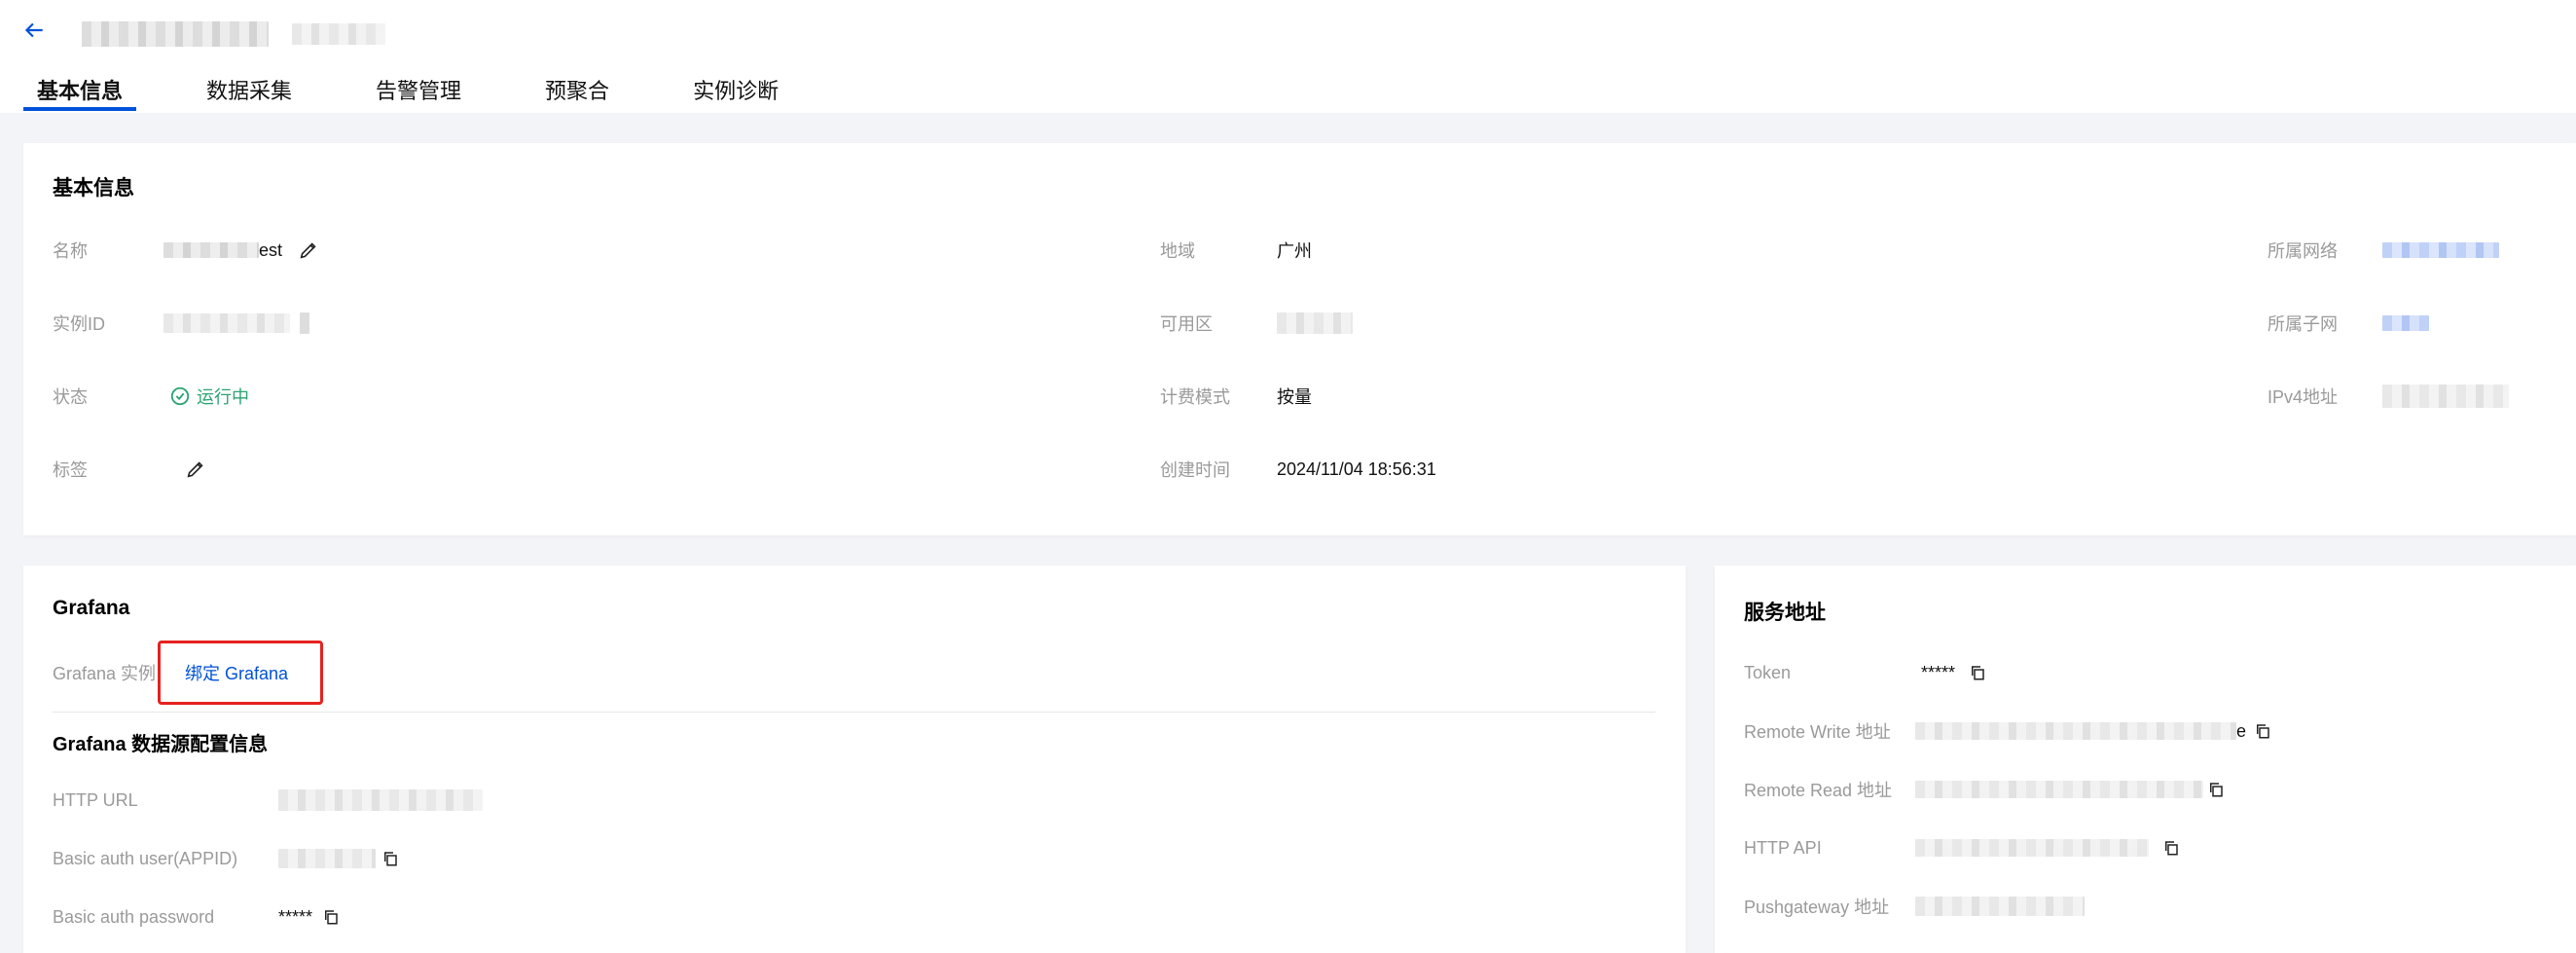  I want to click on vpc-label: 所属网络, so click(2303, 251).